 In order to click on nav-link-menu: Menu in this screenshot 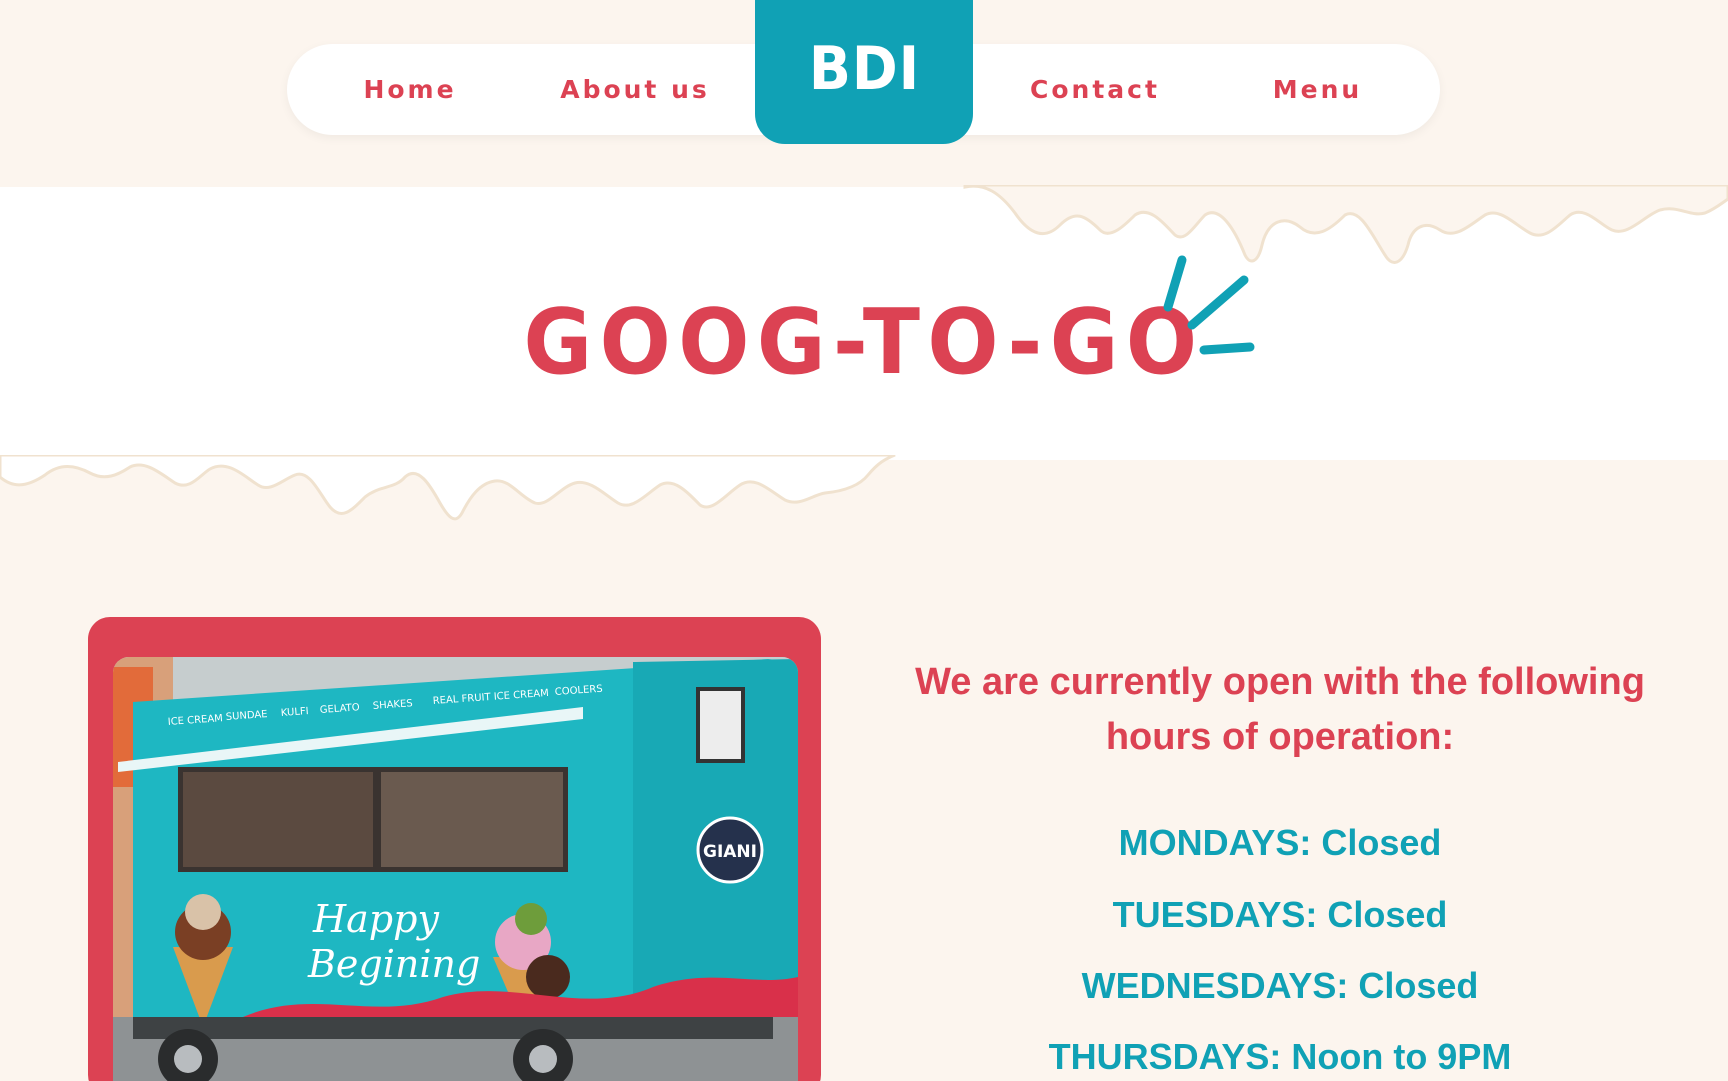, I will do `click(1317, 89)`.